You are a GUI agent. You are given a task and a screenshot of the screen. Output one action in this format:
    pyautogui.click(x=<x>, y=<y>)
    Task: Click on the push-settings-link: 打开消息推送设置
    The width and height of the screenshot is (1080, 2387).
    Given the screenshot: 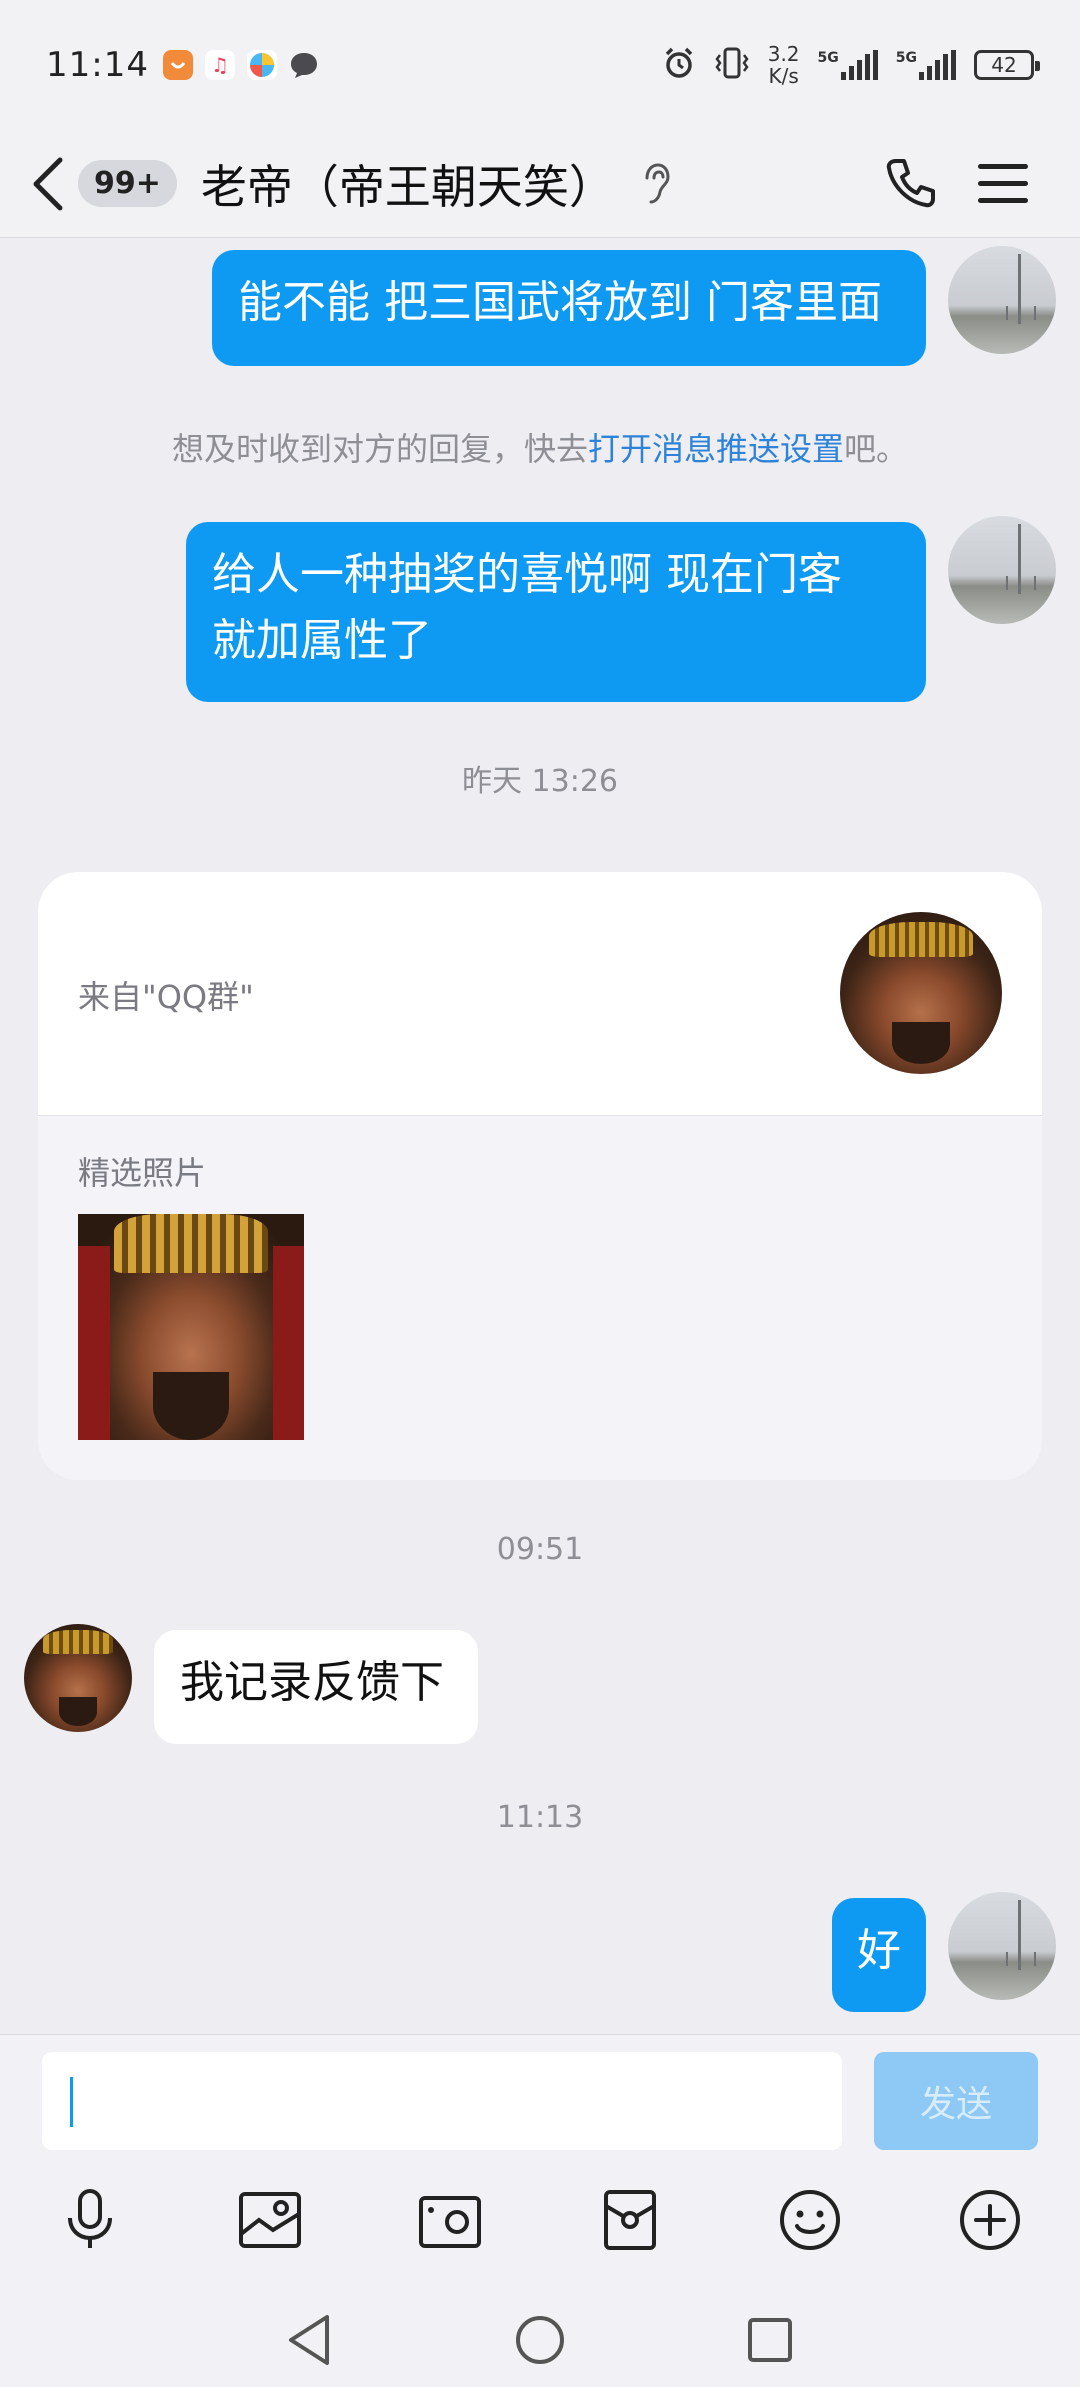 What is the action you would take?
    pyautogui.click(x=716, y=449)
    